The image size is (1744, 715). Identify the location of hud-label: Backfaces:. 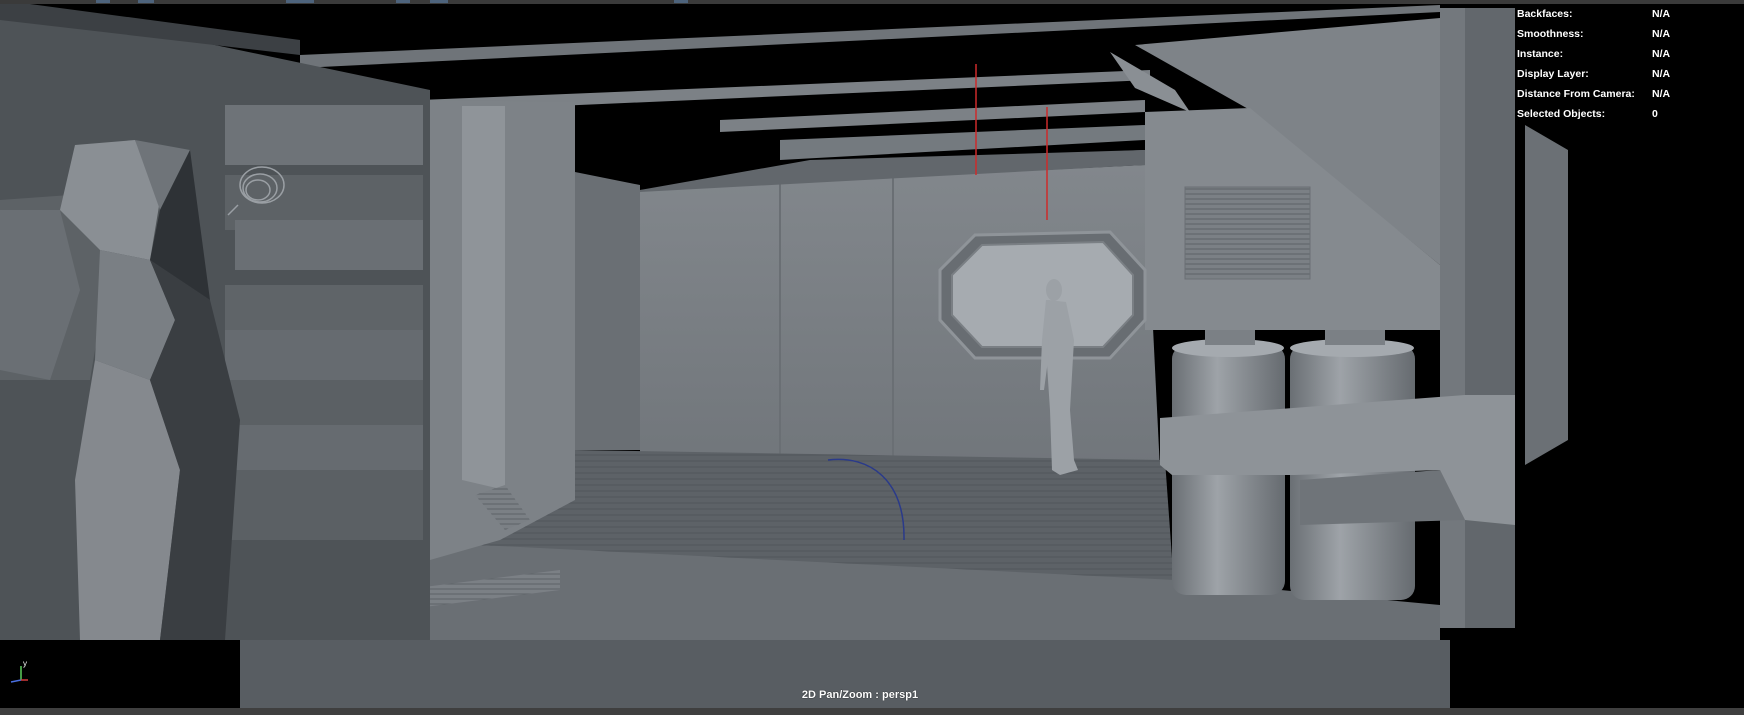
(1545, 14).